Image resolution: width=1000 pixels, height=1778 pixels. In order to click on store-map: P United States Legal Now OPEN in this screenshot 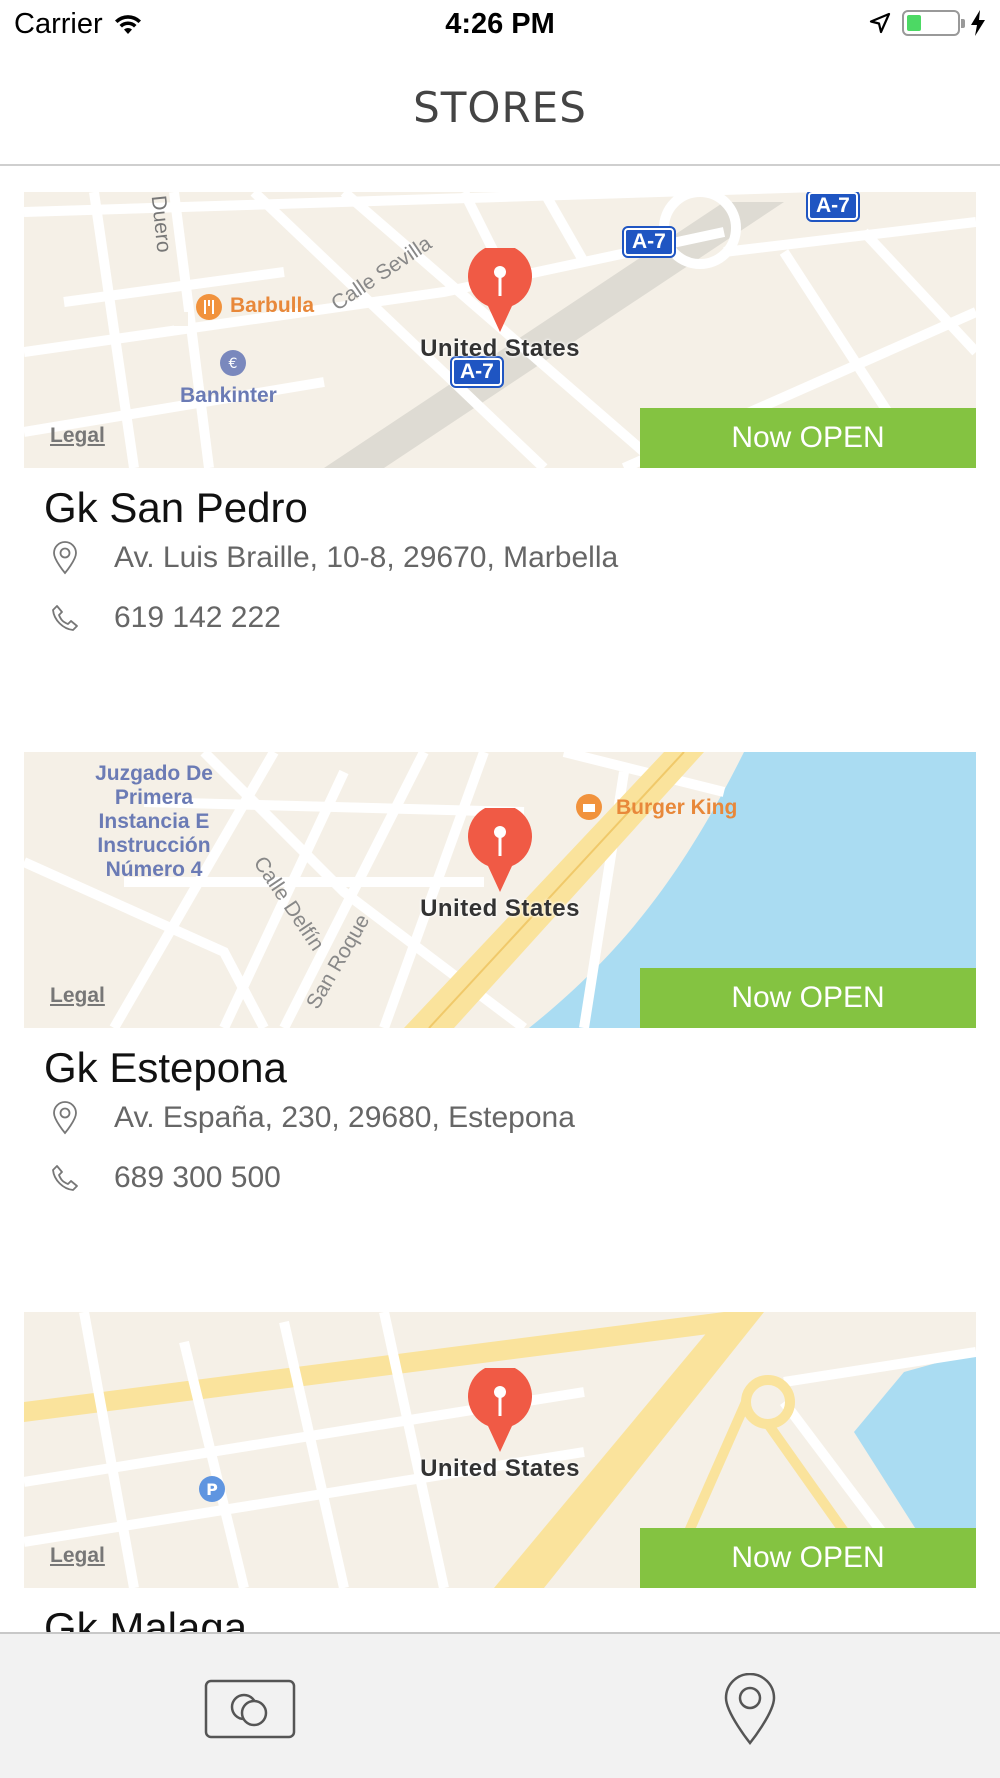, I will do `click(500, 1450)`.